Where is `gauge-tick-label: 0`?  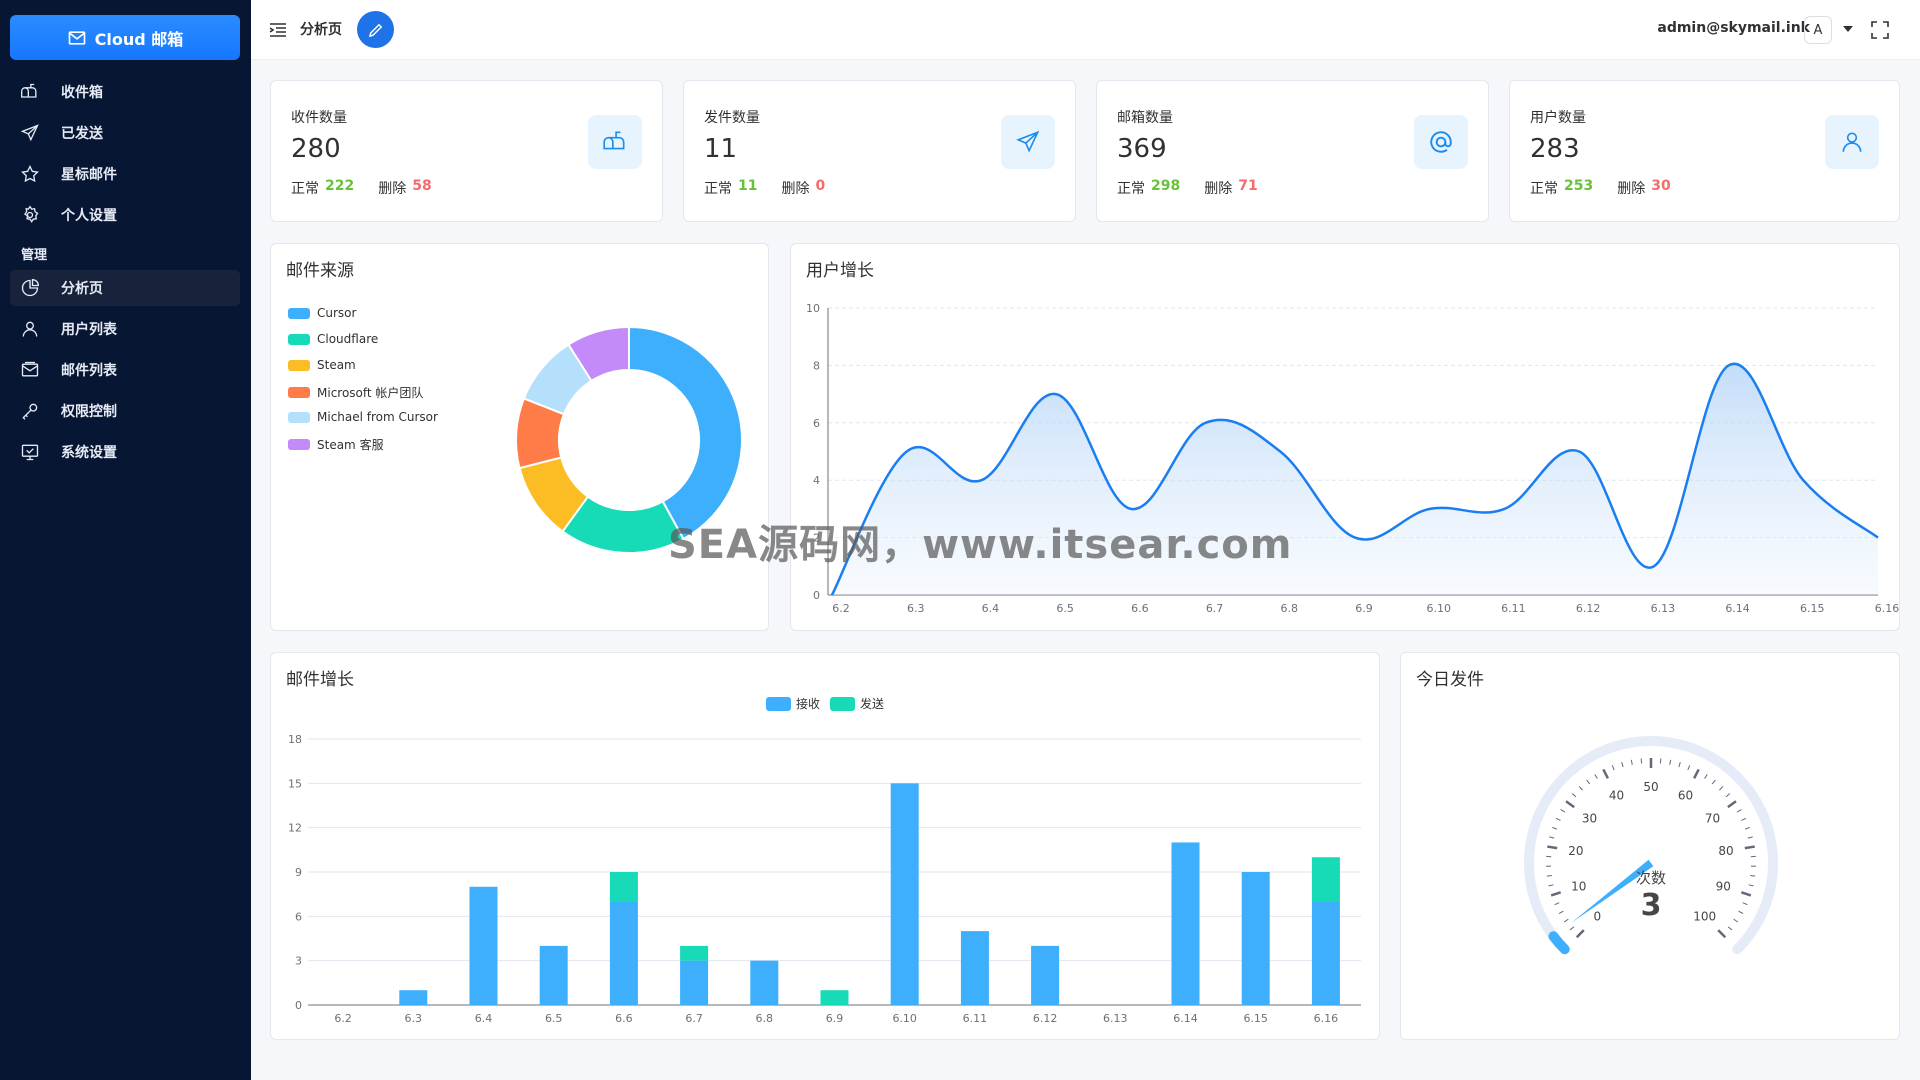 gauge-tick-label: 0 is located at coordinates (1597, 917).